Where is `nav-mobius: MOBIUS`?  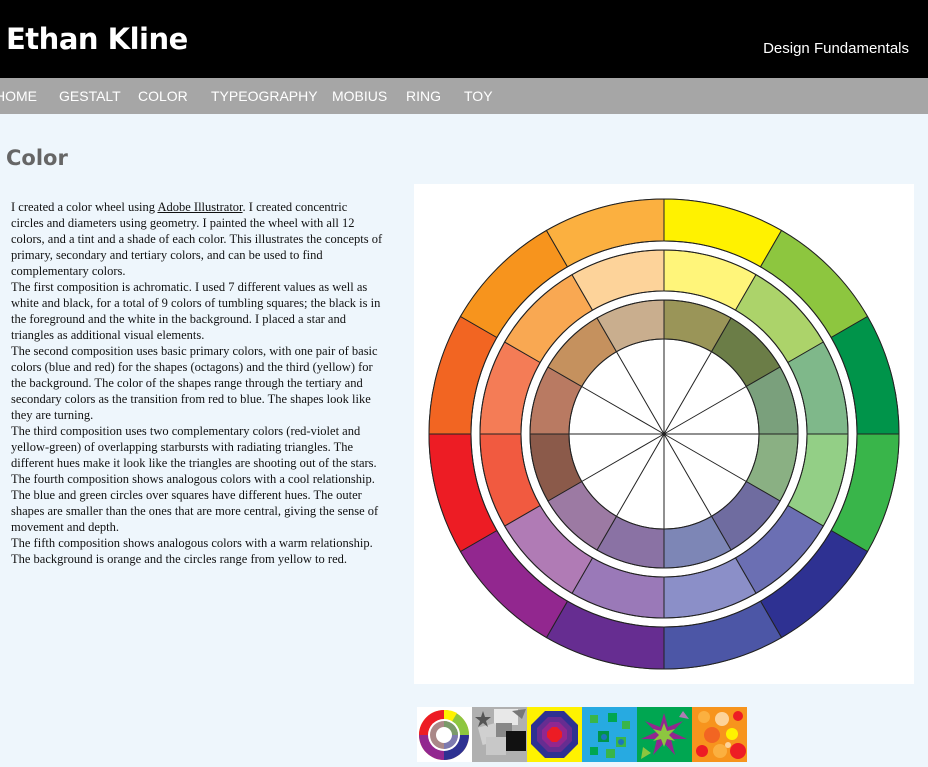 nav-mobius: MOBIUS is located at coordinates (359, 96).